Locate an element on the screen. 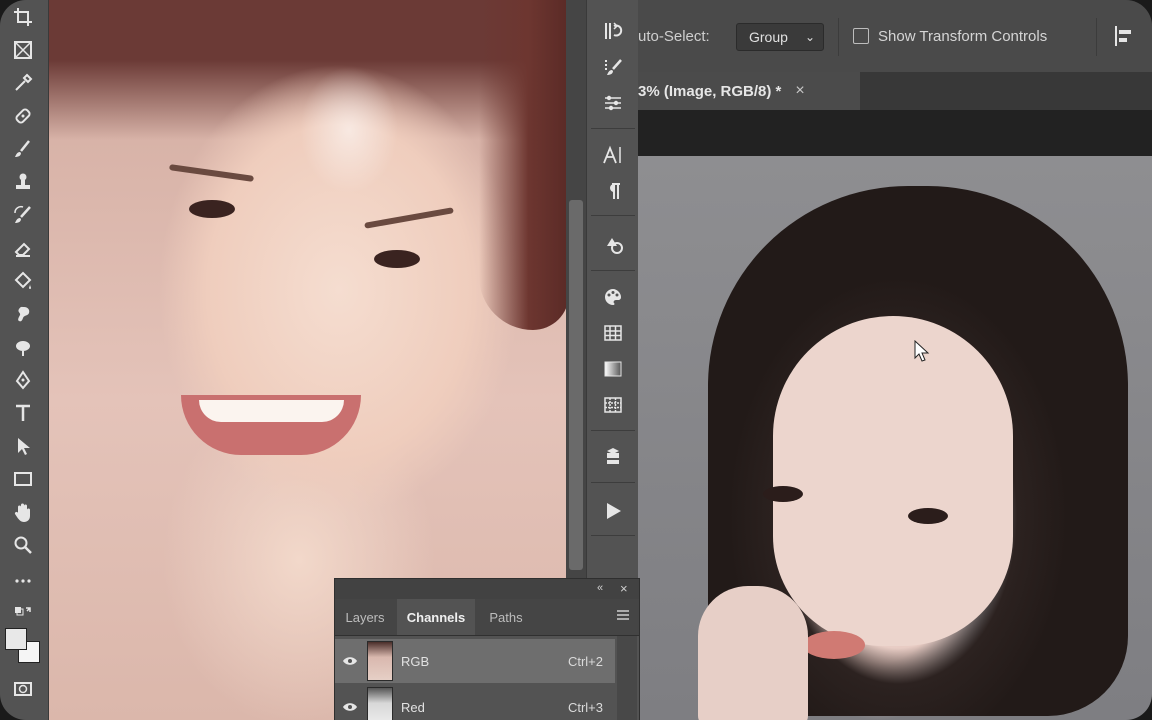  panel-tabs: Layers Channels Paths is located at coordinates (487, 617).